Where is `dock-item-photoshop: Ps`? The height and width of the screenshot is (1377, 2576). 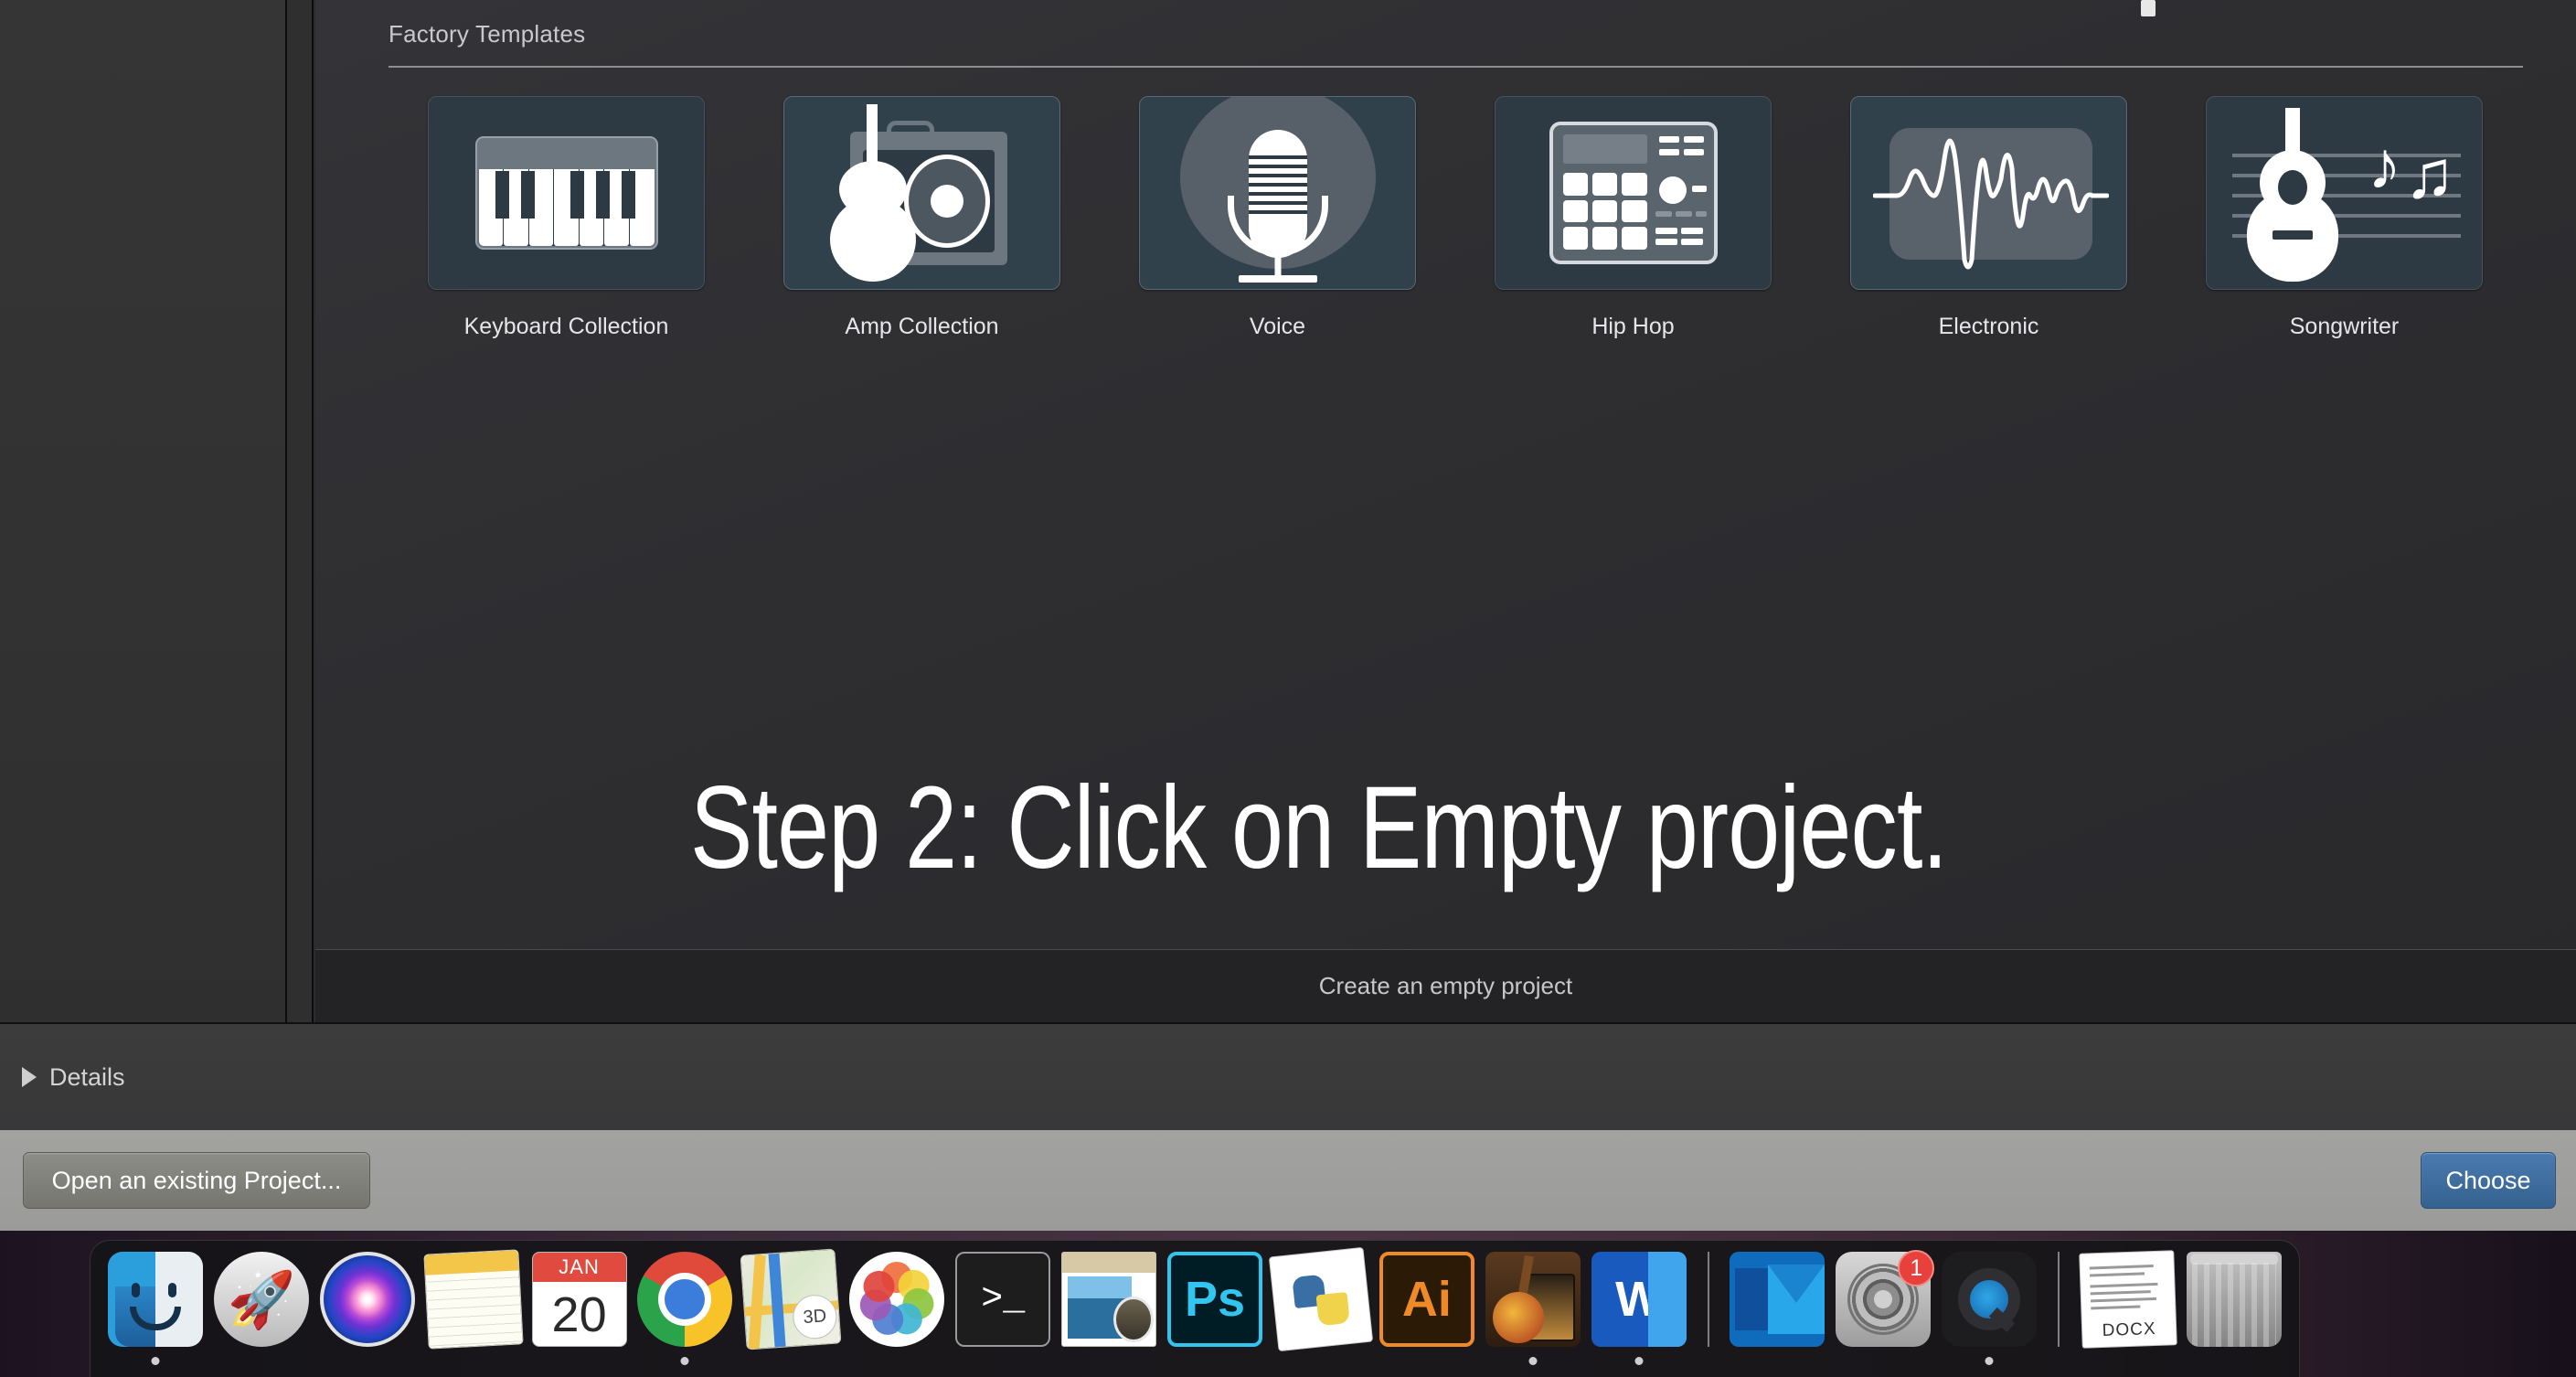 dock-item-photoshop: Ps is located at coordinates (1215, 1310).